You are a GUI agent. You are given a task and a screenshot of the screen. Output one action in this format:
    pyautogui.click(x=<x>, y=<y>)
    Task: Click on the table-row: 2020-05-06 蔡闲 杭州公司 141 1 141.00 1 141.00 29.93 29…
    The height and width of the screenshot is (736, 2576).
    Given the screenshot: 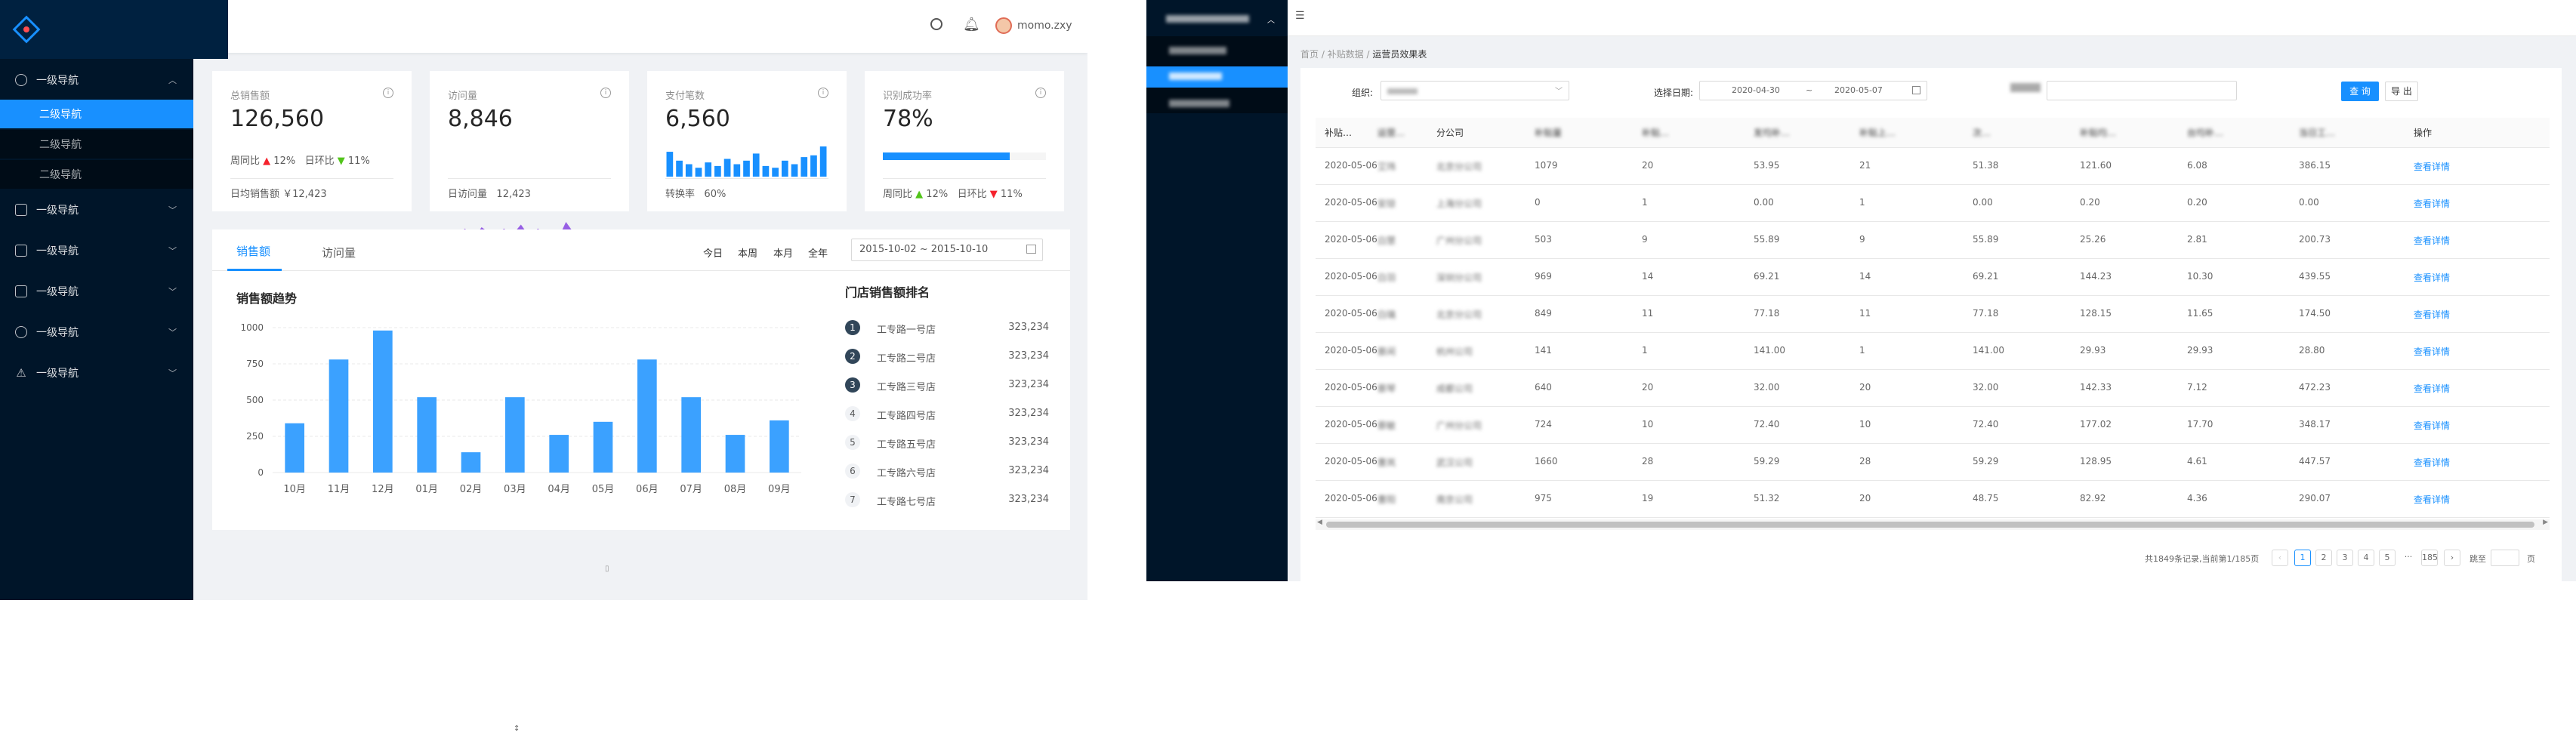 What is the action you would take?
    pyautogui.click(x=1933, y=351)
    